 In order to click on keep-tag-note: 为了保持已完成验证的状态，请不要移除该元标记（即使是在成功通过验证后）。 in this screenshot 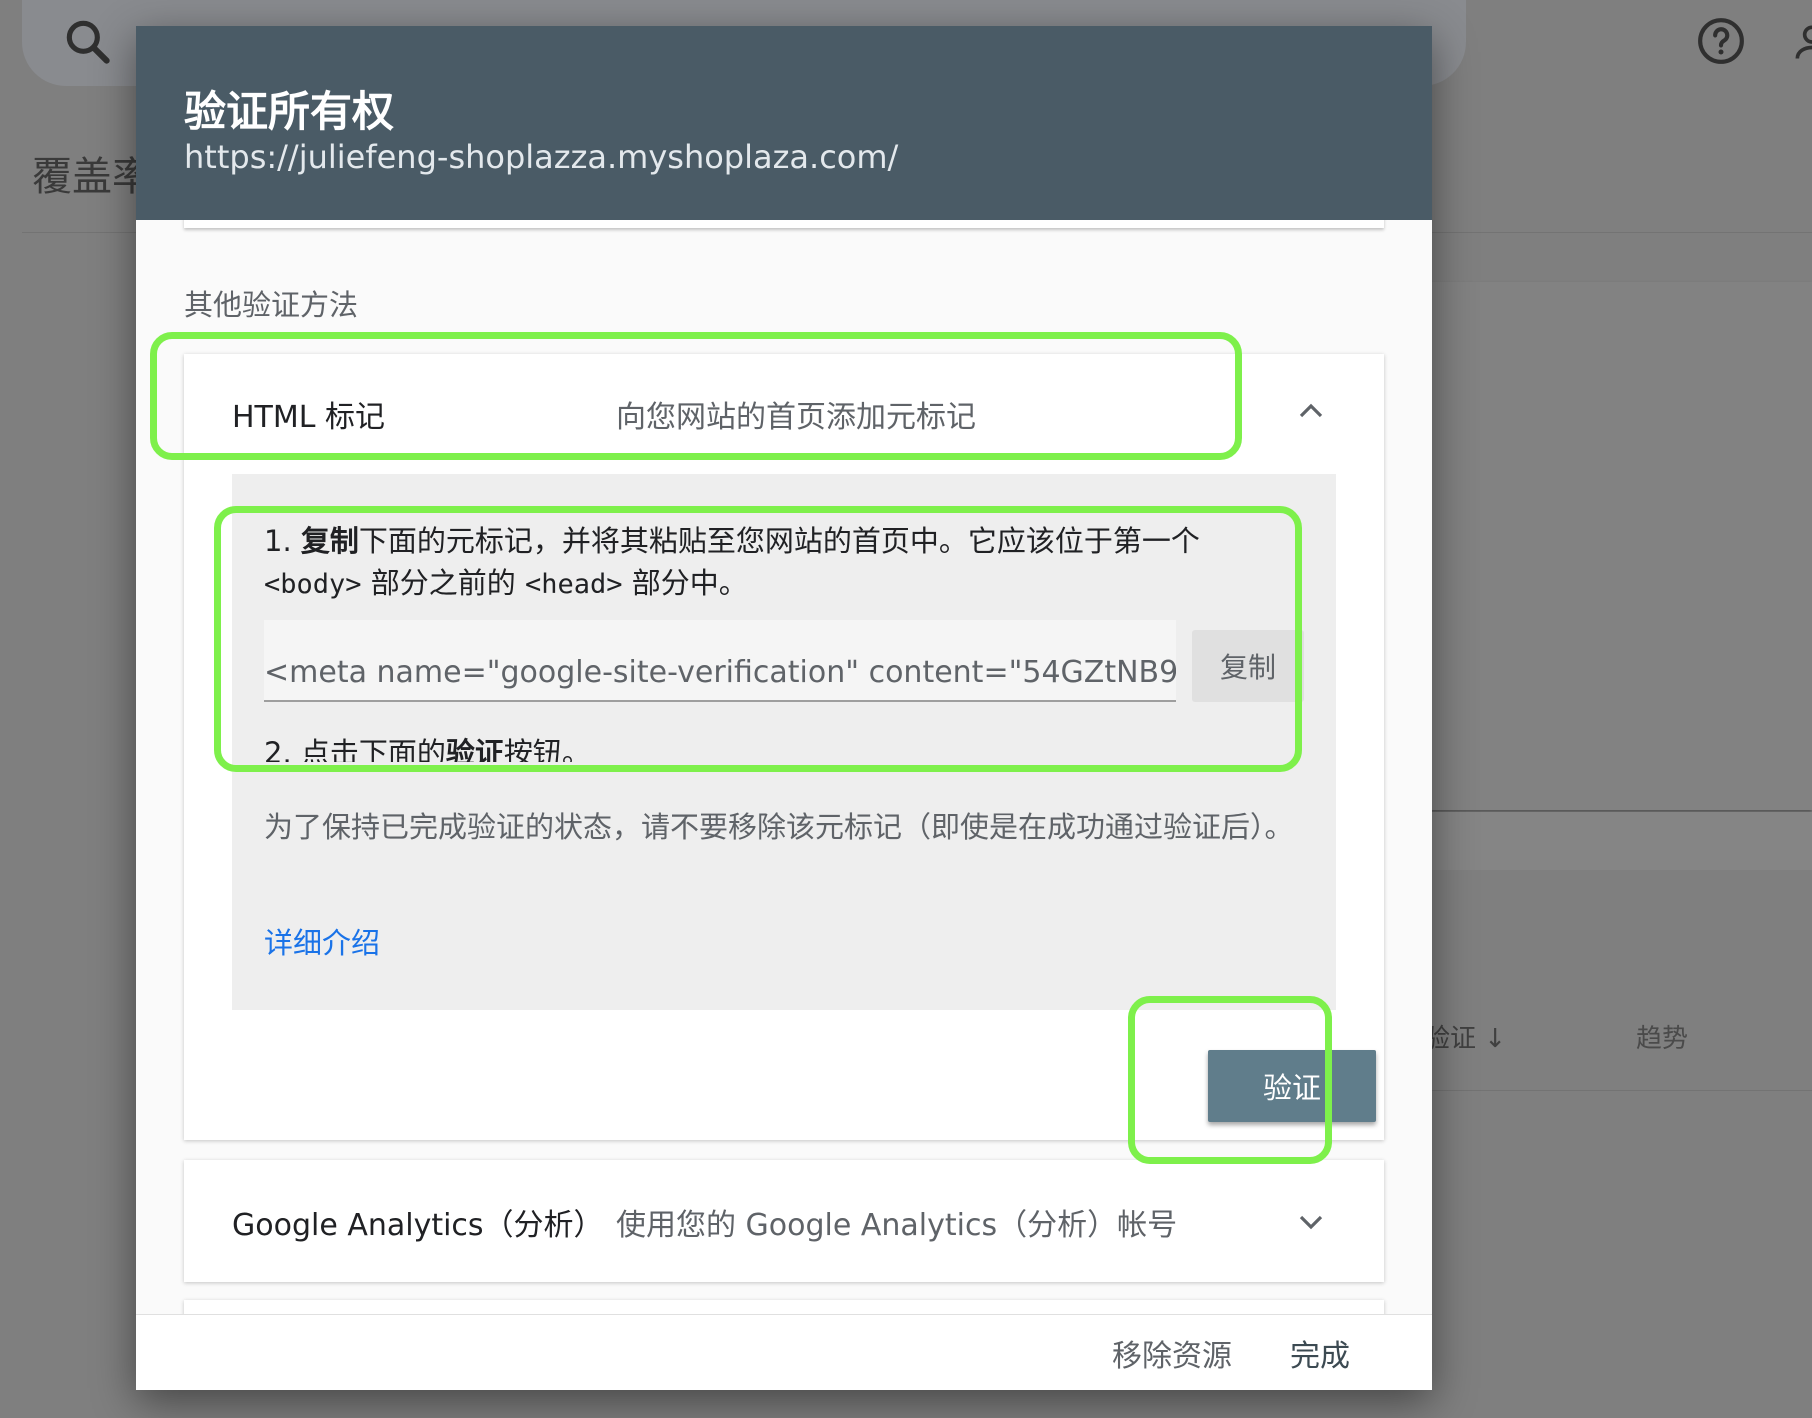, I will do `click(779, 827)`.